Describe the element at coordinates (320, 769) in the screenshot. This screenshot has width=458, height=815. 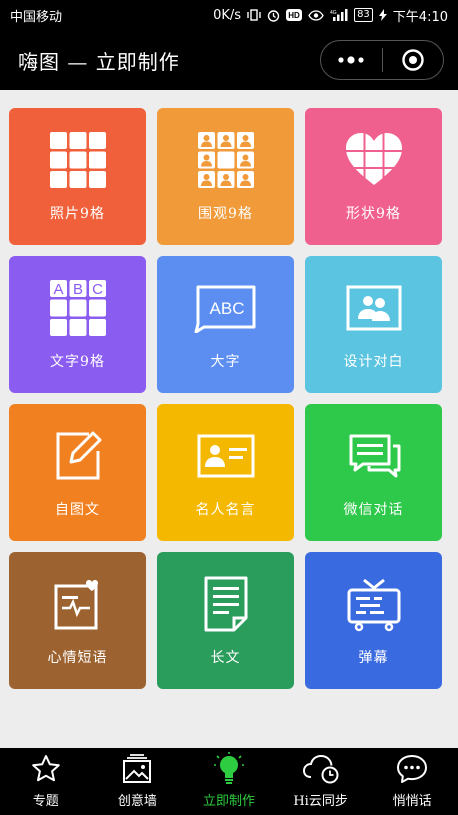
I see `cloud-clock-icon` at that location.